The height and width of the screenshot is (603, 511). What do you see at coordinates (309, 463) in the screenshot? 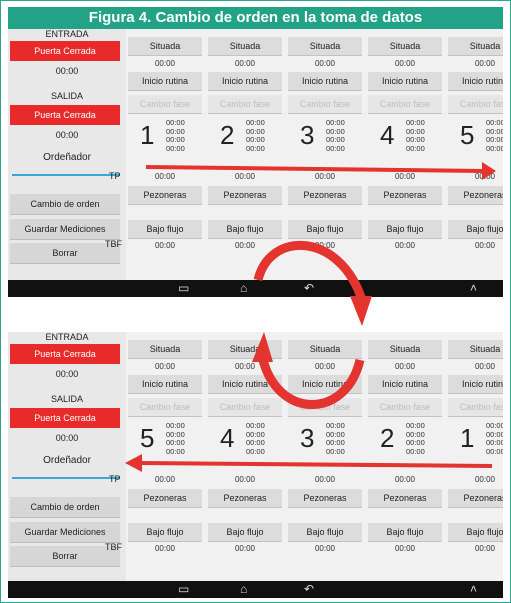
I see `arrow-left-bottom` at bounding box center [309, 463].